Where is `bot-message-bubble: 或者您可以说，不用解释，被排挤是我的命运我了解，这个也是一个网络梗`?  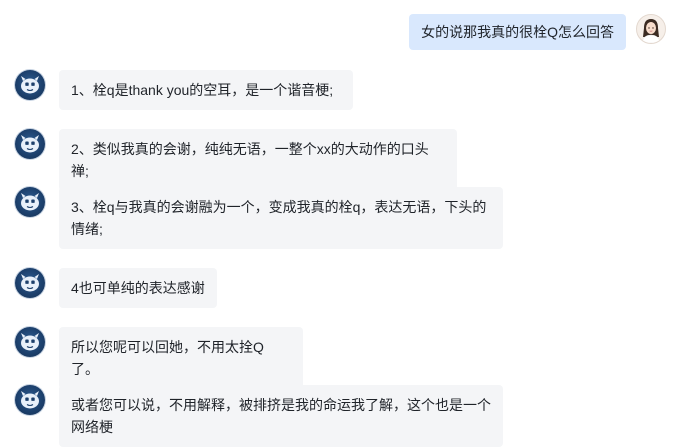 bot-message-bubble: 或者您可以说，不用解释，被排挤是我的命运我了解，这个也是一个网络梗 is located at coordinates (281, 416).